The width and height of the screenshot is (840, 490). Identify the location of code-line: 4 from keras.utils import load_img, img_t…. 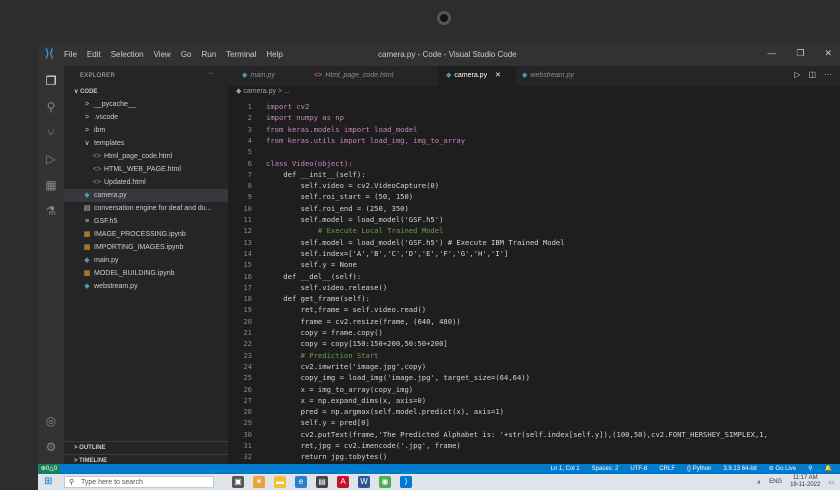
(534, 141).